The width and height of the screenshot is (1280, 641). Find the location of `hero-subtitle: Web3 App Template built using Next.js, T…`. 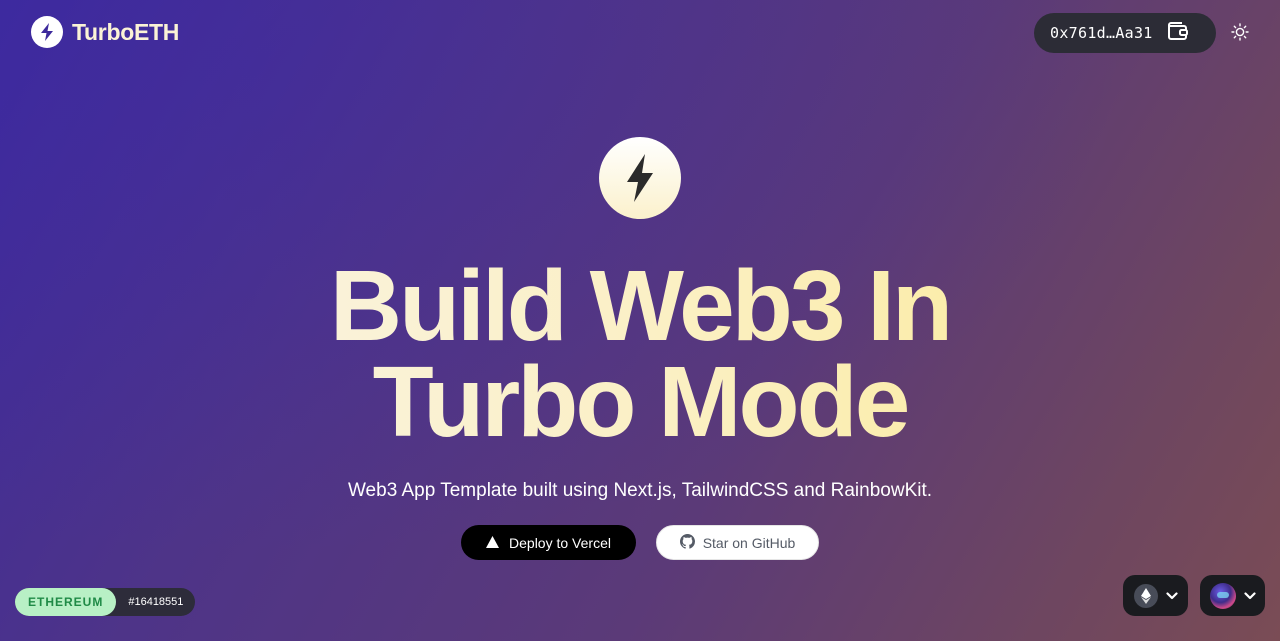

hero-subtitle: Web3 App Template built using Next.js, T… is located at coordinates (640, 490).